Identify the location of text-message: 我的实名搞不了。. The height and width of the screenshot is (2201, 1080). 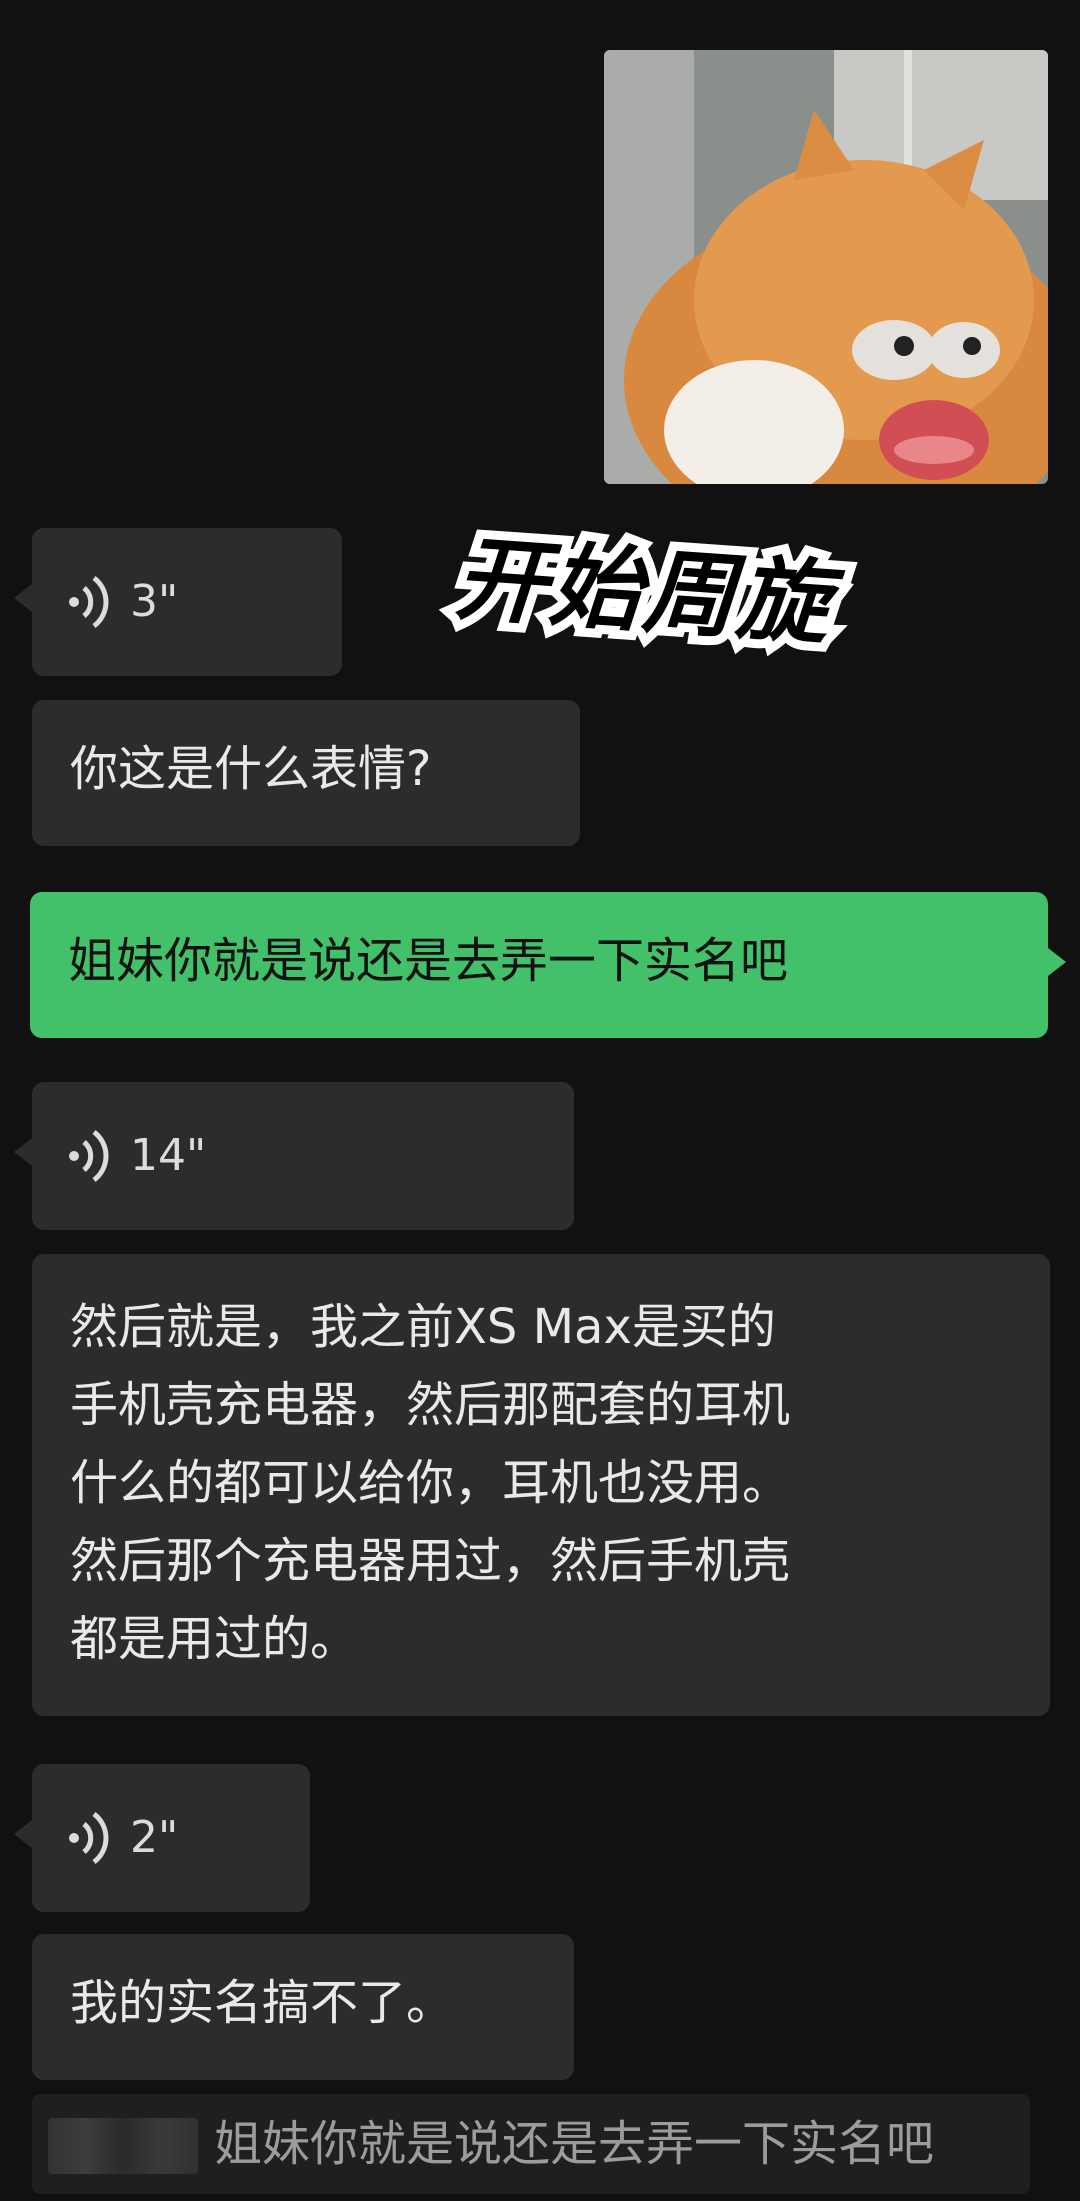
(303, 2007).